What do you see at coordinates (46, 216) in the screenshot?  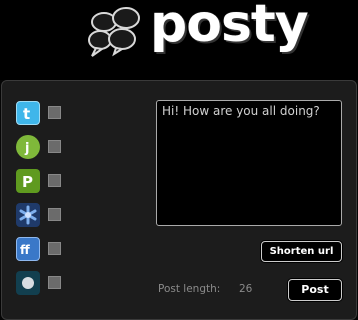 I see `service-identica` at bounding box center [46, 216].